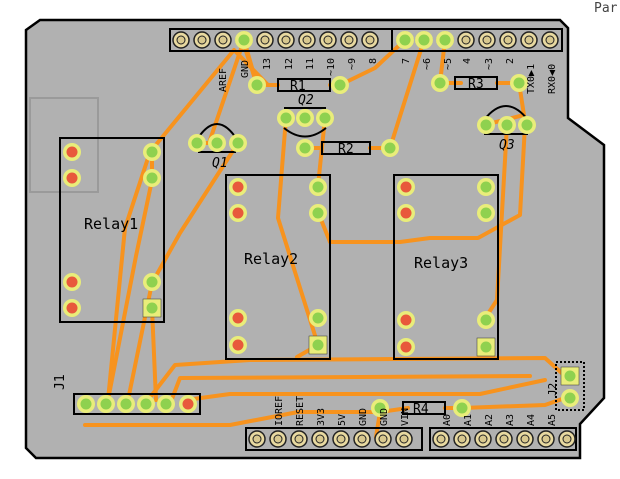  What do you see at coordinates (447, 420) in the screenshot?
I see `bottom-header-label: A0` at bounding box center [447, 420].